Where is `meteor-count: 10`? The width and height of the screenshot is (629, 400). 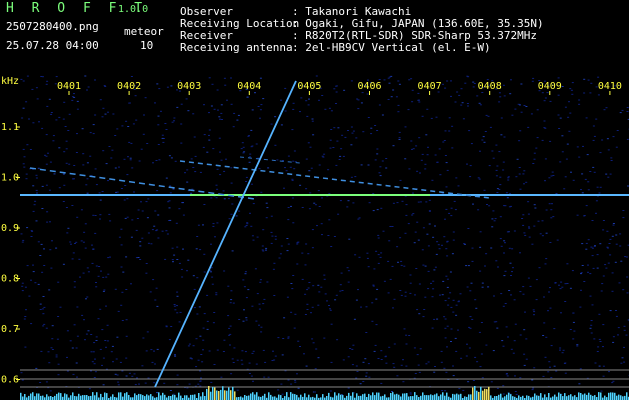
meteor-count: 10 is located at coordinates (147, 45).